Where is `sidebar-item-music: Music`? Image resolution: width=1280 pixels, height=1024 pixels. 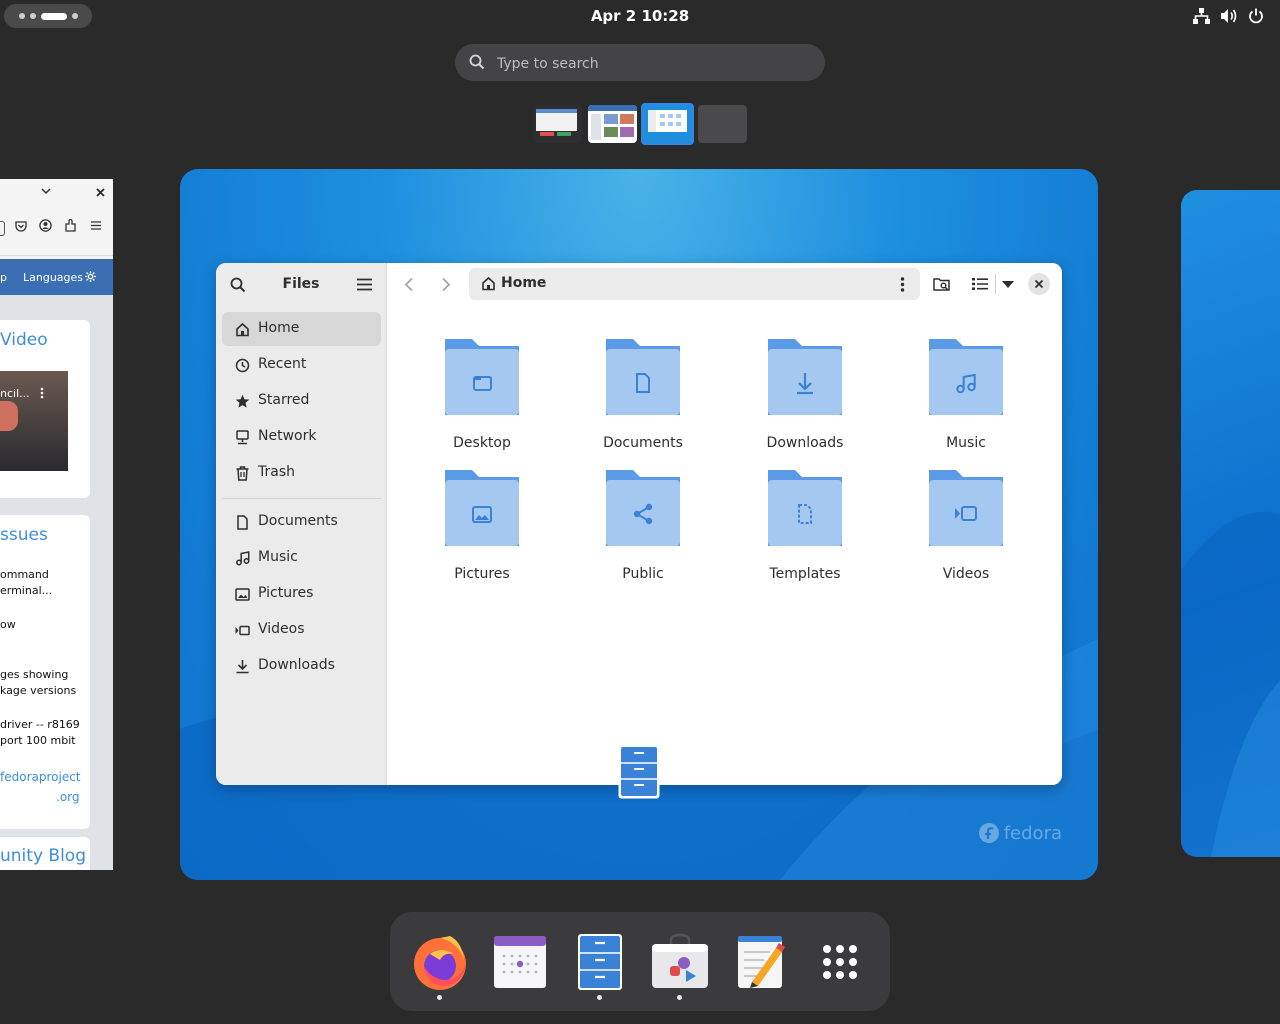
sidebar-item-music: Music is located at coordinates (301, 558).